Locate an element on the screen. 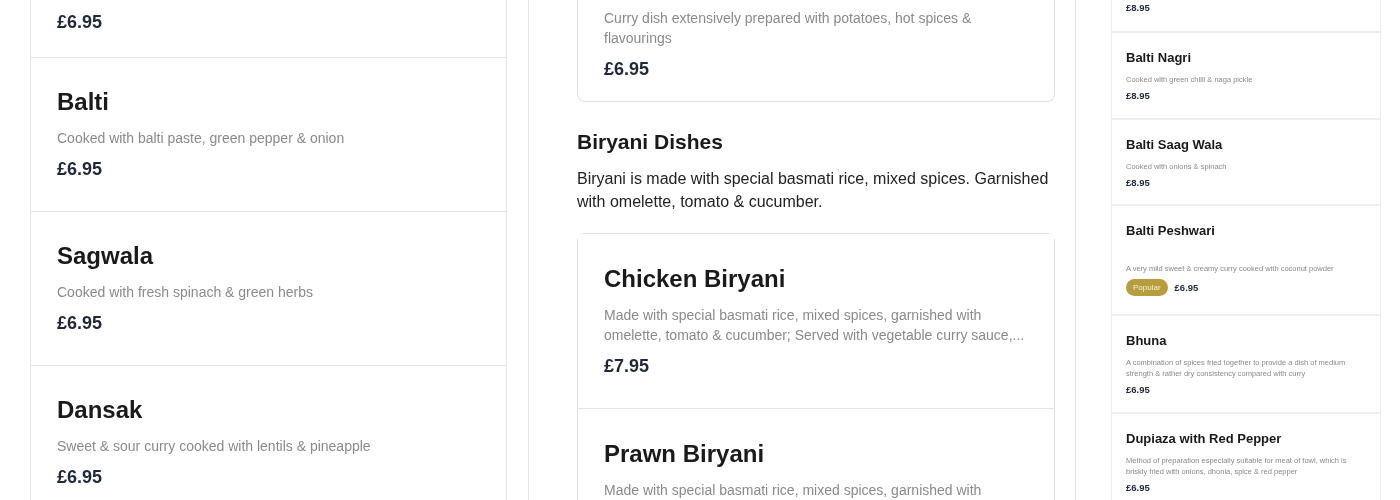 The image size is (1400, 500). dish-description: Sweet & sour curry cooked with lentils & pineapple is located at coordinates (214, 446).